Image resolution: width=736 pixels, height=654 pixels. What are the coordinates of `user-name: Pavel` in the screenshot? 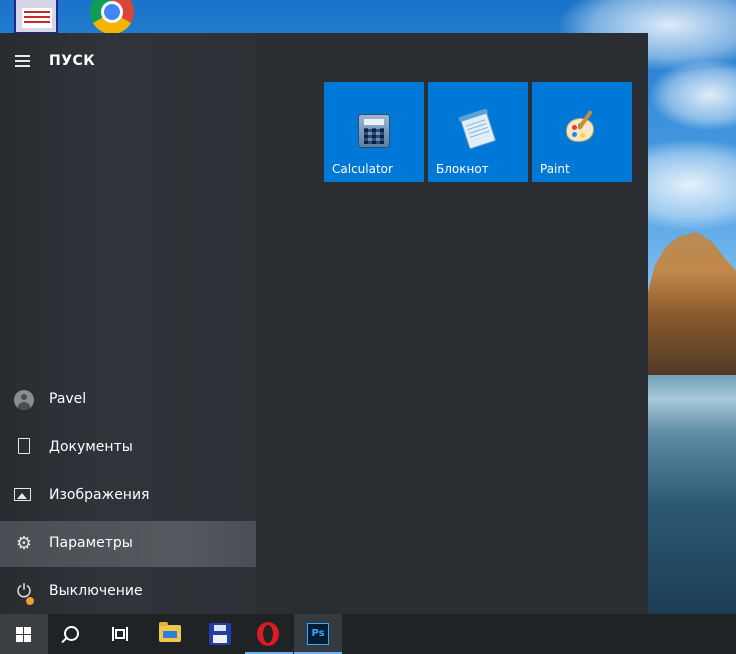 It's located at (68, 399).